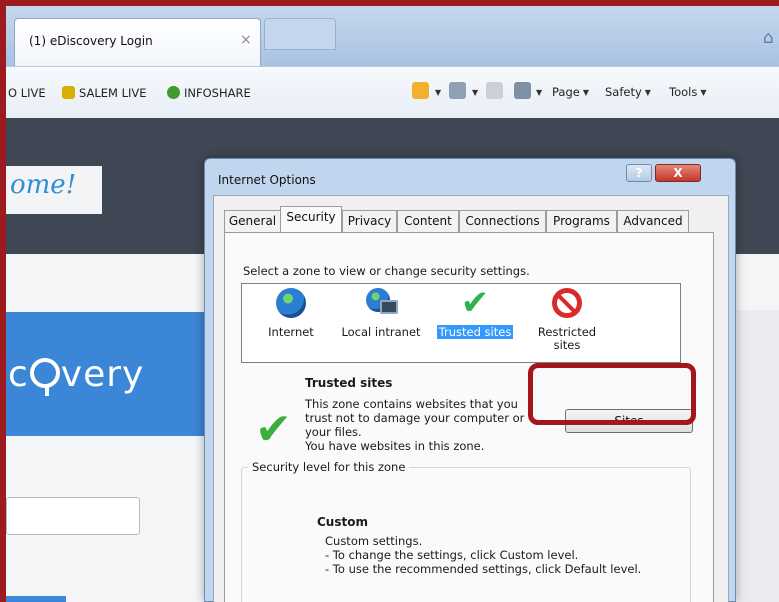  What do you see at coordinates (420, 90) in the screenshot?
I see `home-icon` at bounding box center [420, 90].